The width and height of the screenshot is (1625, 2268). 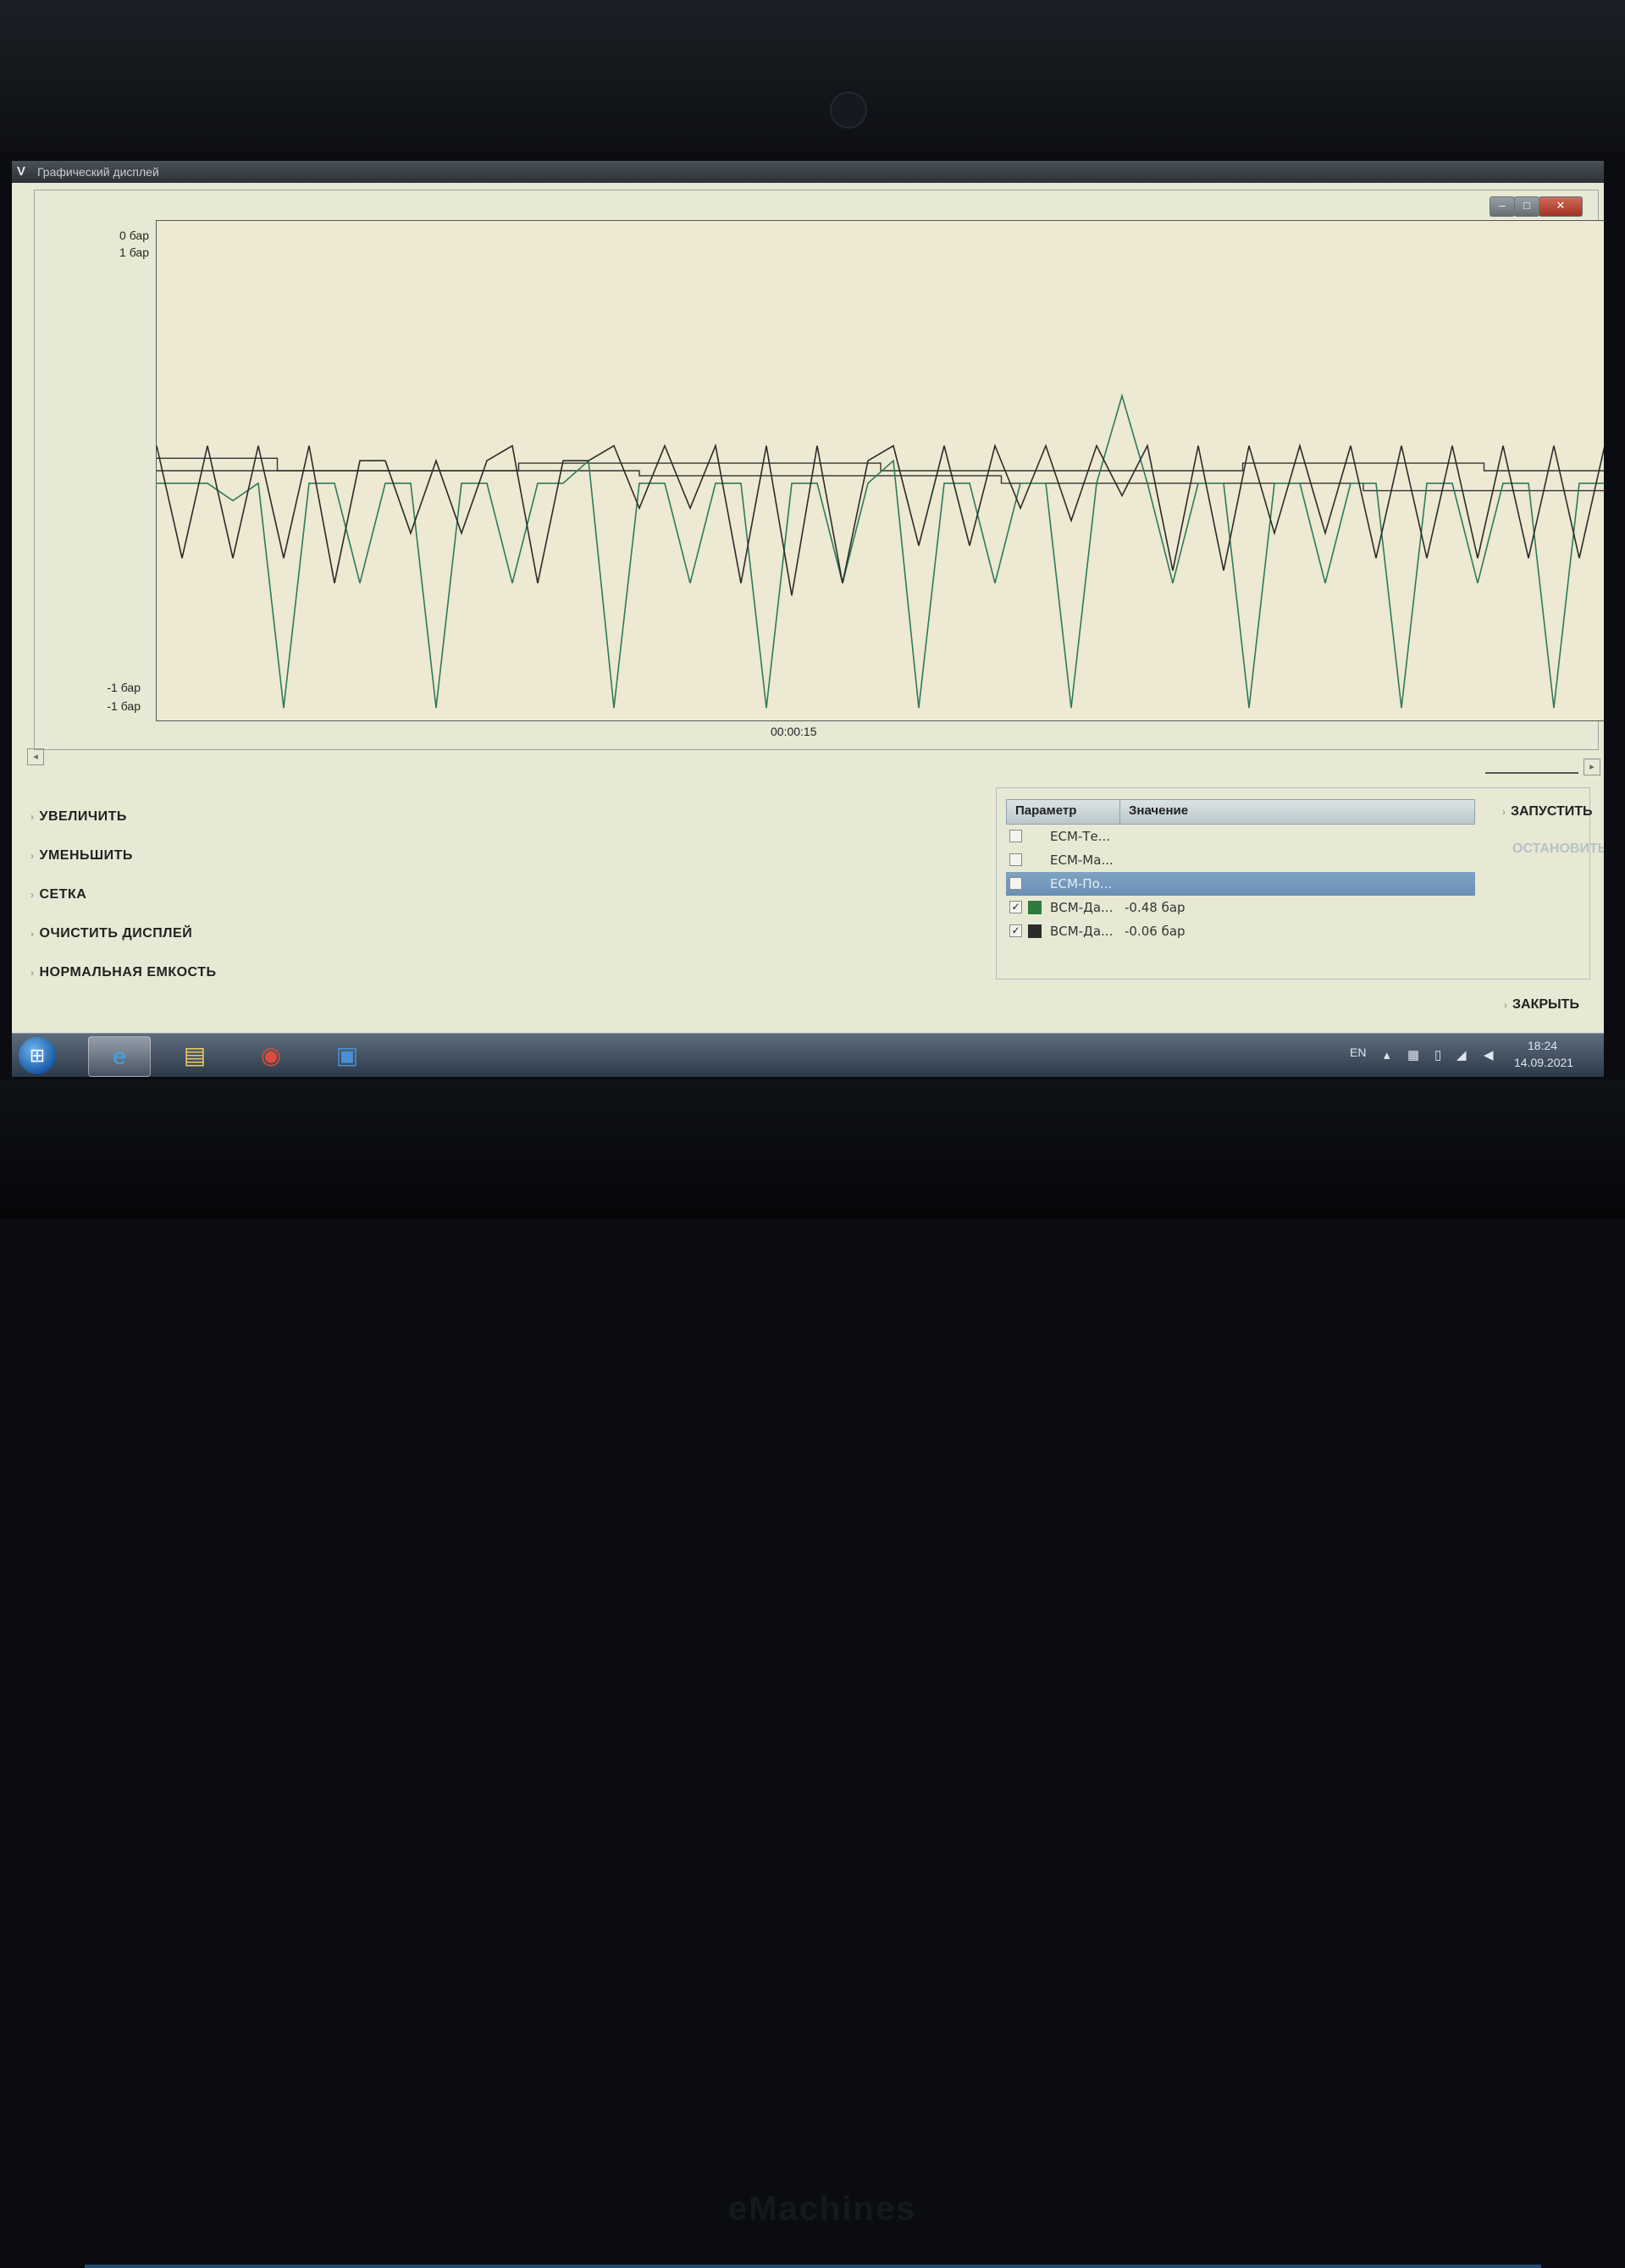 I want to click on windows-taskbar: ⊞ e ▤ ◉ ▣ EN ▴ ▦ ▯ ◢ ◀ 18:24 14.09.2021, so click(x=808, y=1055).